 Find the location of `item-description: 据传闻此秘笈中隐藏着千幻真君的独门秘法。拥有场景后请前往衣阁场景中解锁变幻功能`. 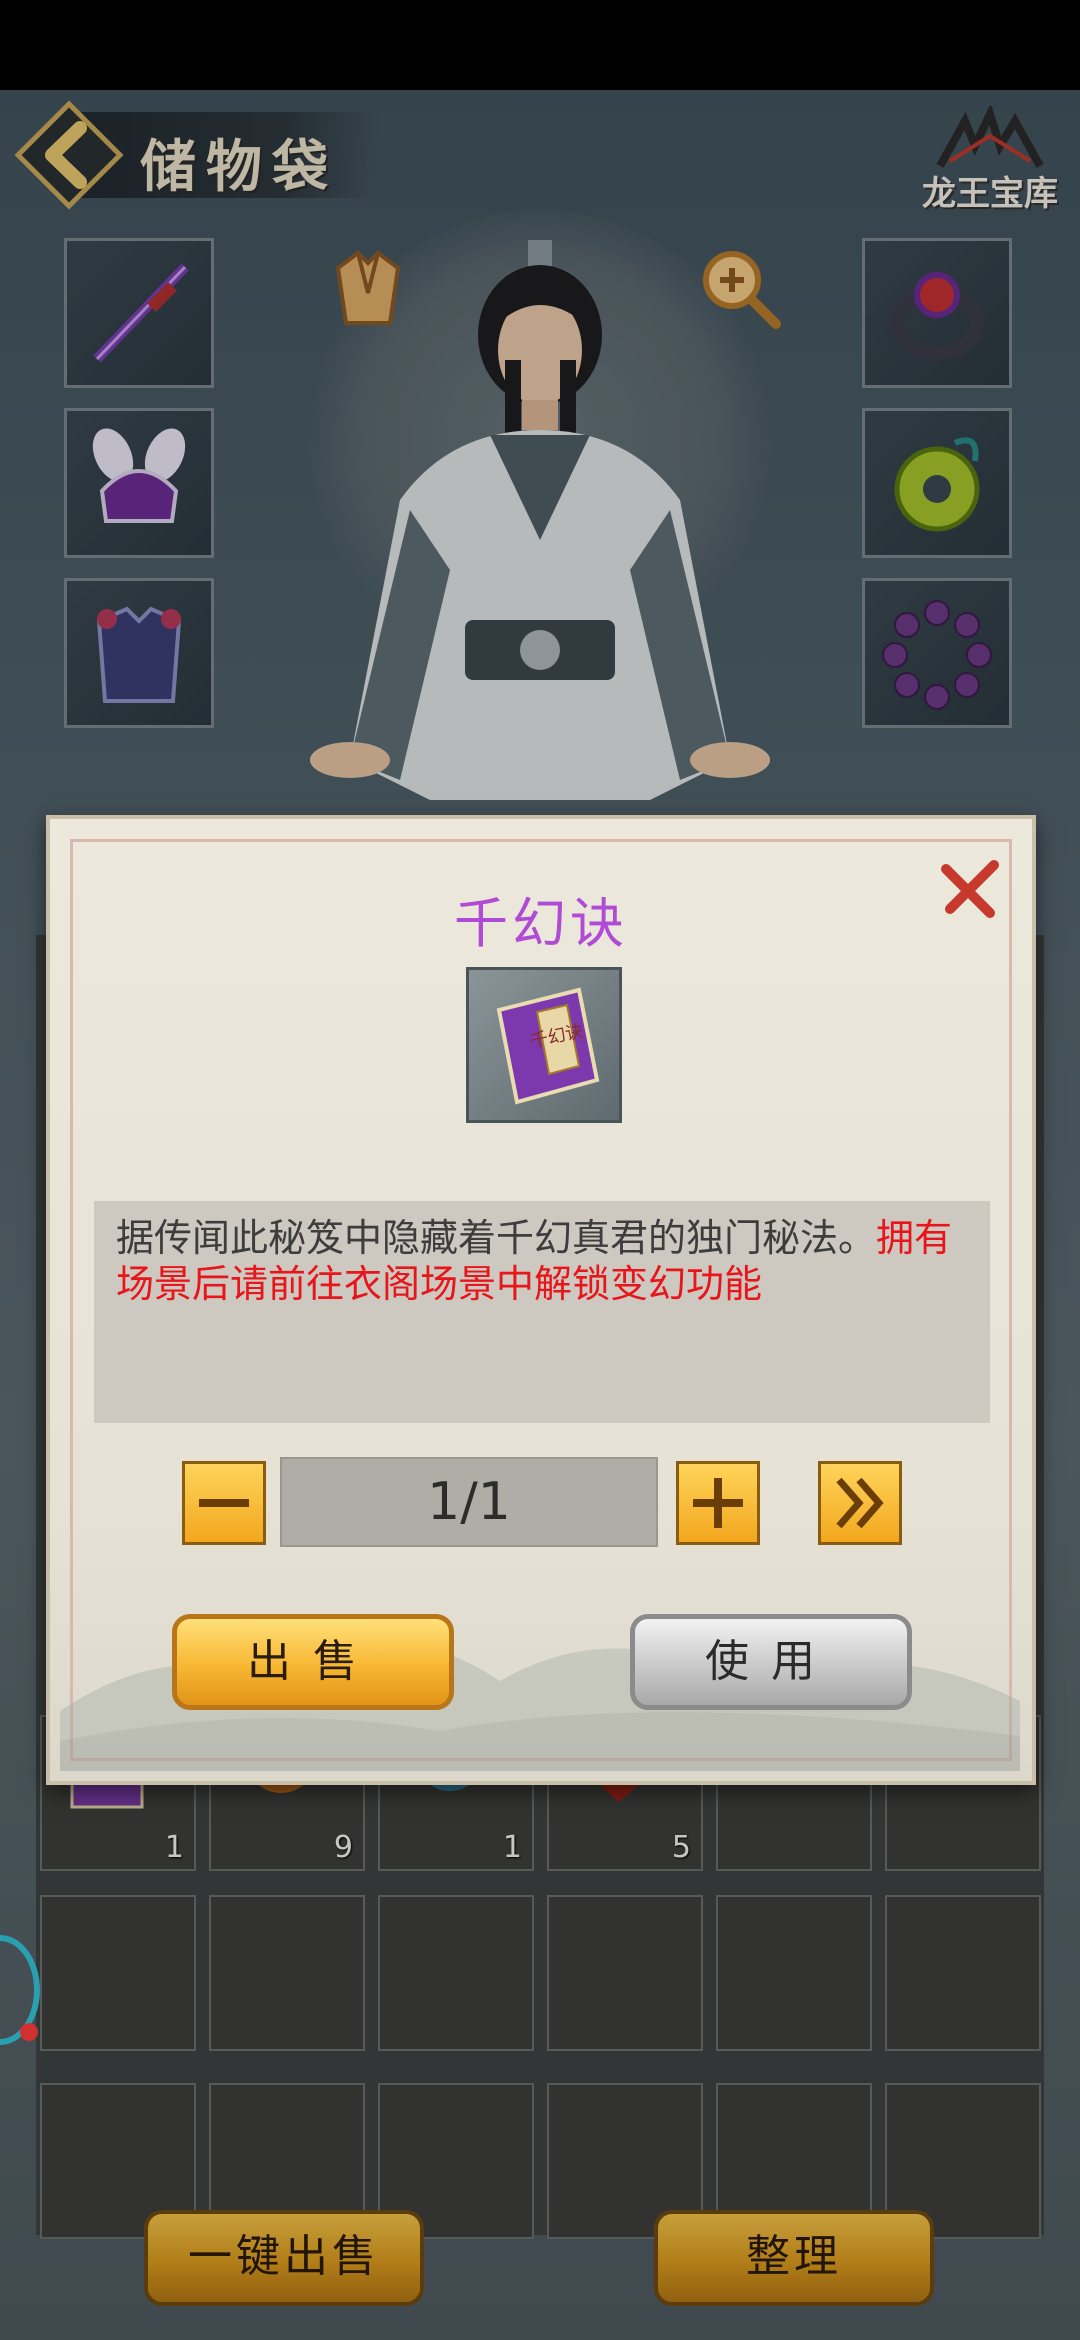

item-description: 据传闻此秘笈中隐藏着千幻真君的独门秘法。拥有场景后请前往衣阁场景中解锁变幻功能 is located at coordinates (542, 1312).